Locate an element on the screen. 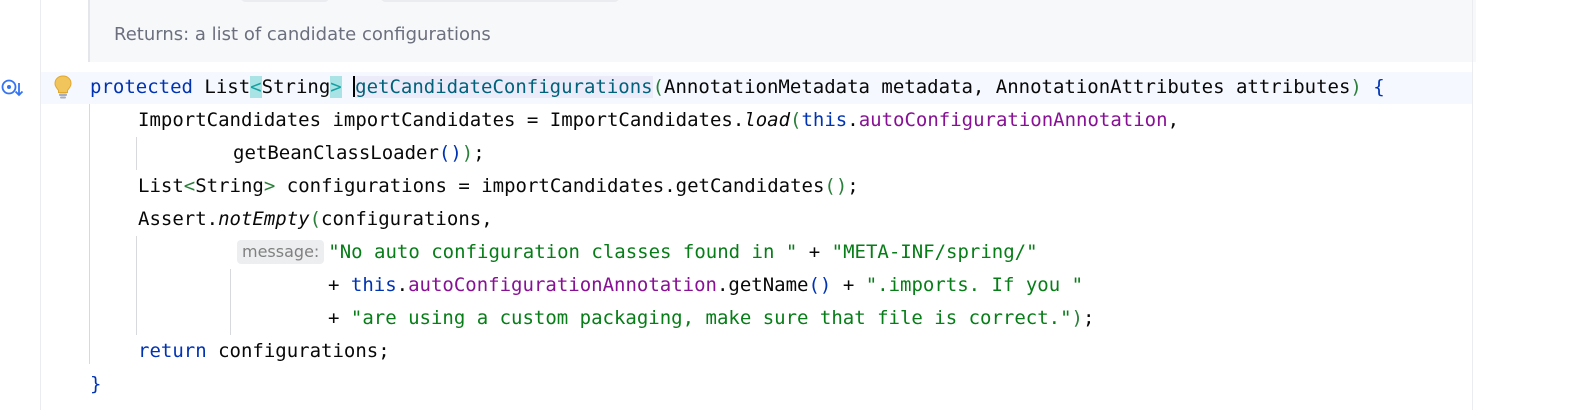  method-call-getBeanClassLoader: getBeanClassLoader is located at coordinates (336, 153).